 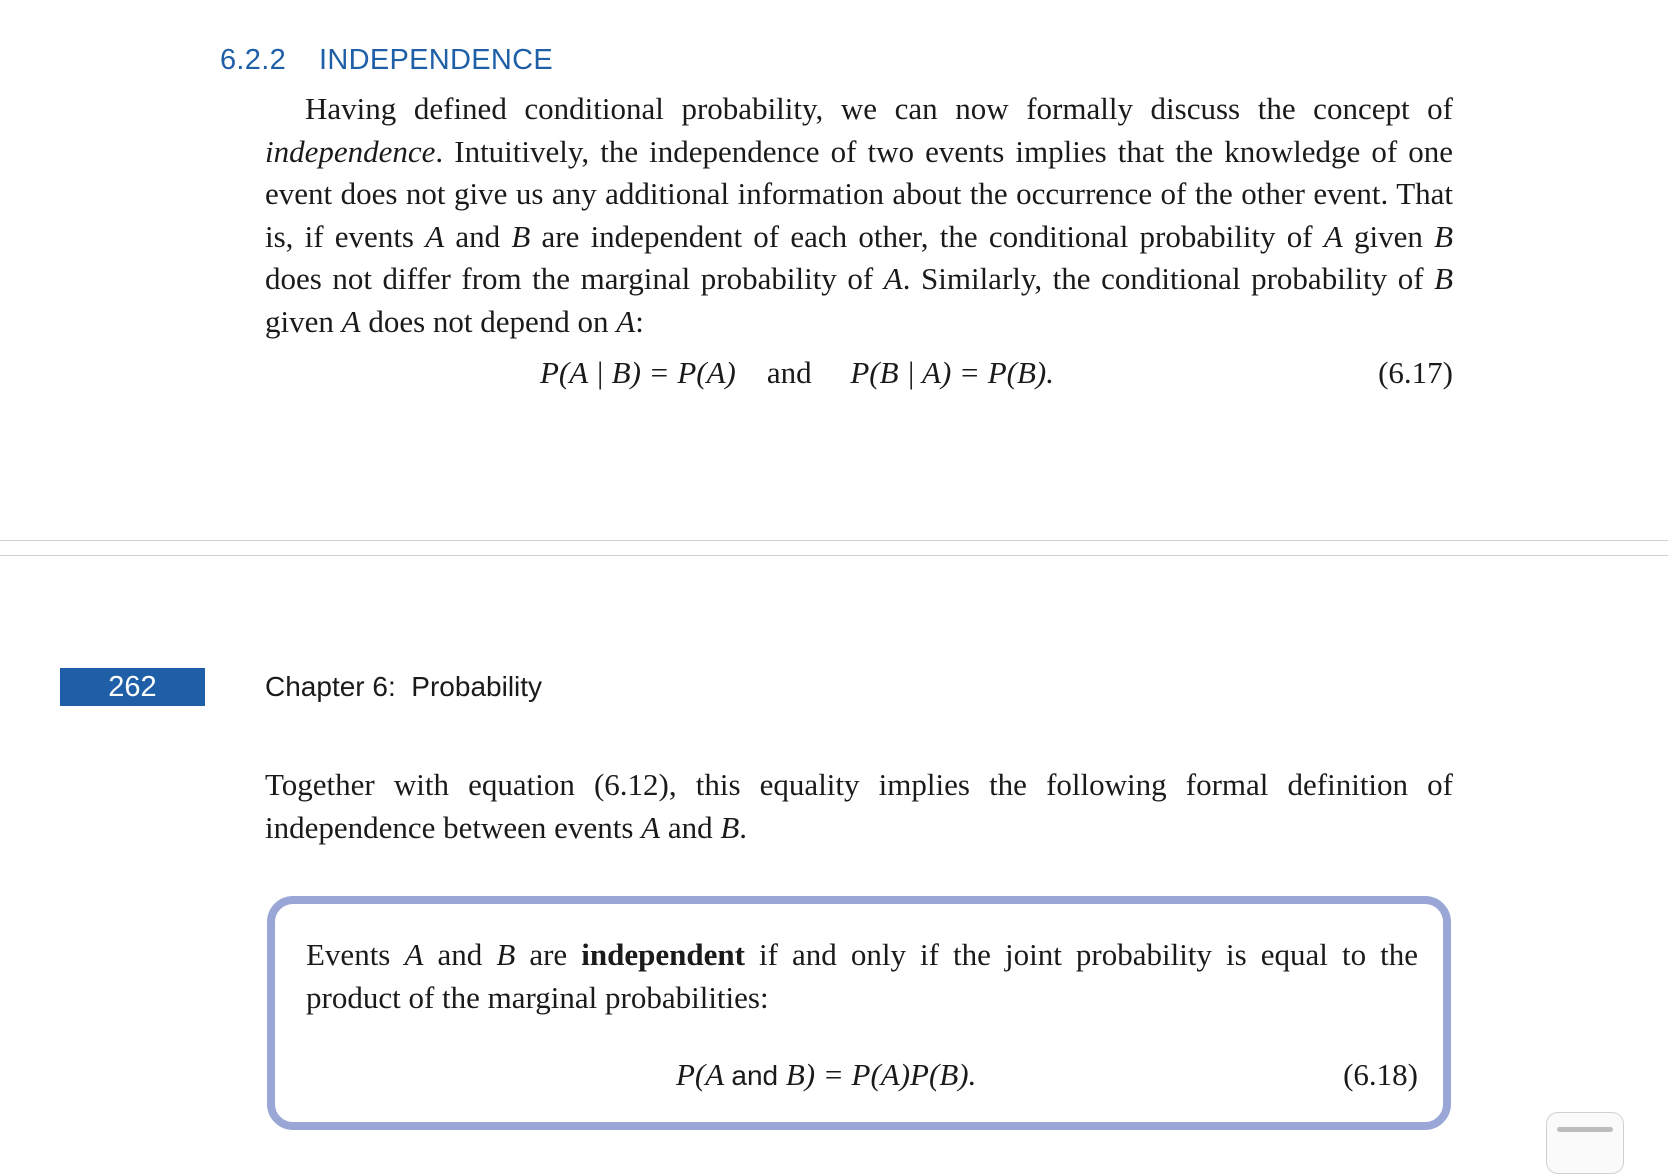 I want to click on text-run: are, so click(x=548, y=954).